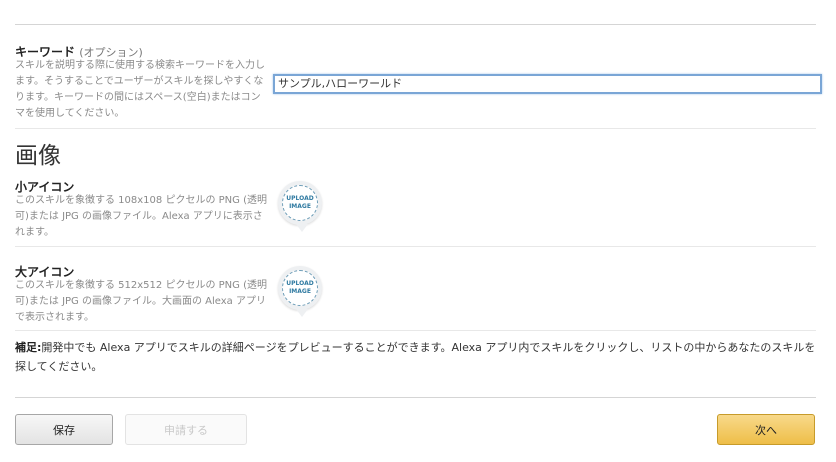 Image resolution: width=836 pixels, height=462 pixels. I want to click on note-prefix: 補足:, so click(28, 347).